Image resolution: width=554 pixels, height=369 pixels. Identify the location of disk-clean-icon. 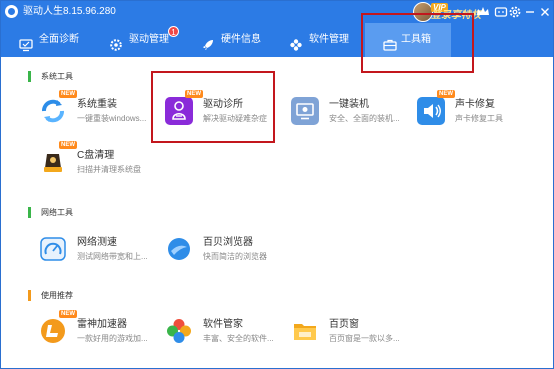
(53, 162).